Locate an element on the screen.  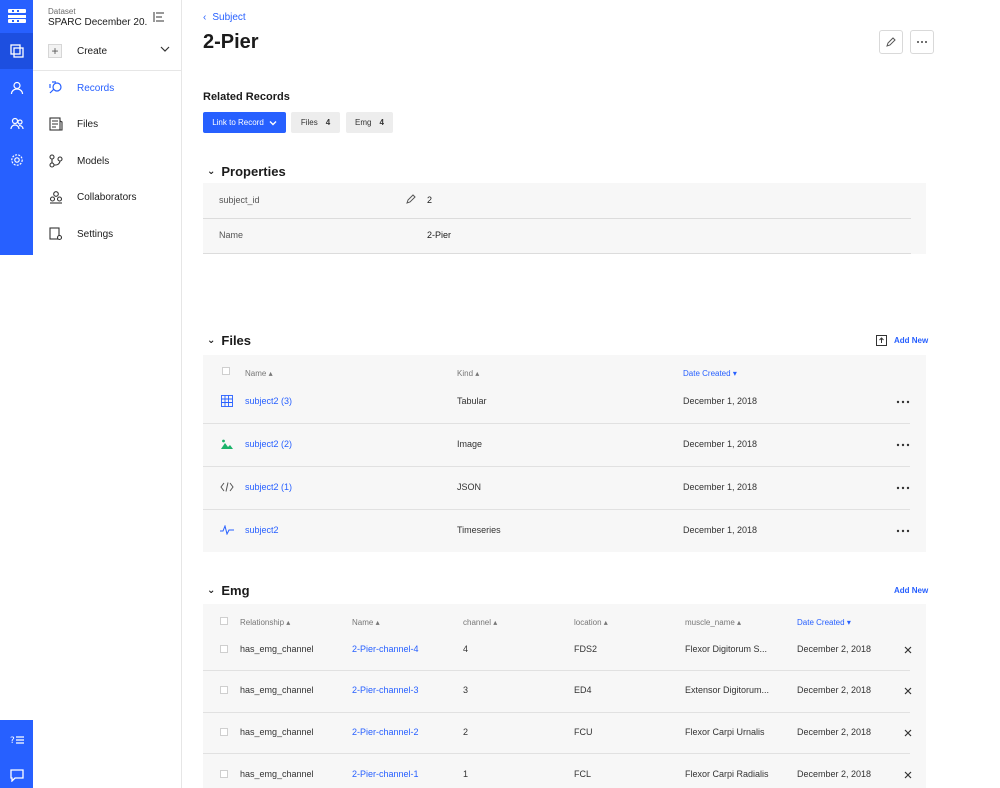
page-title: 2-Pier is located at coordinates (231, 42).